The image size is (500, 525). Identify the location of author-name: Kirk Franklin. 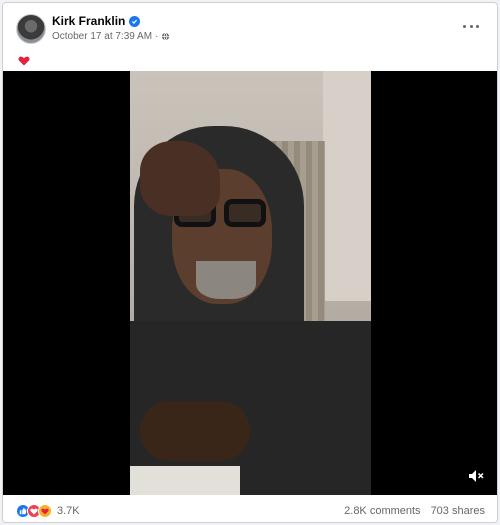
(88, 21).